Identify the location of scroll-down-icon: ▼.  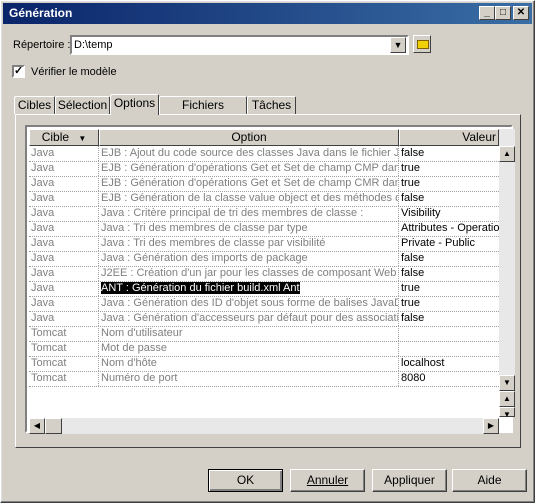
(507, 383).